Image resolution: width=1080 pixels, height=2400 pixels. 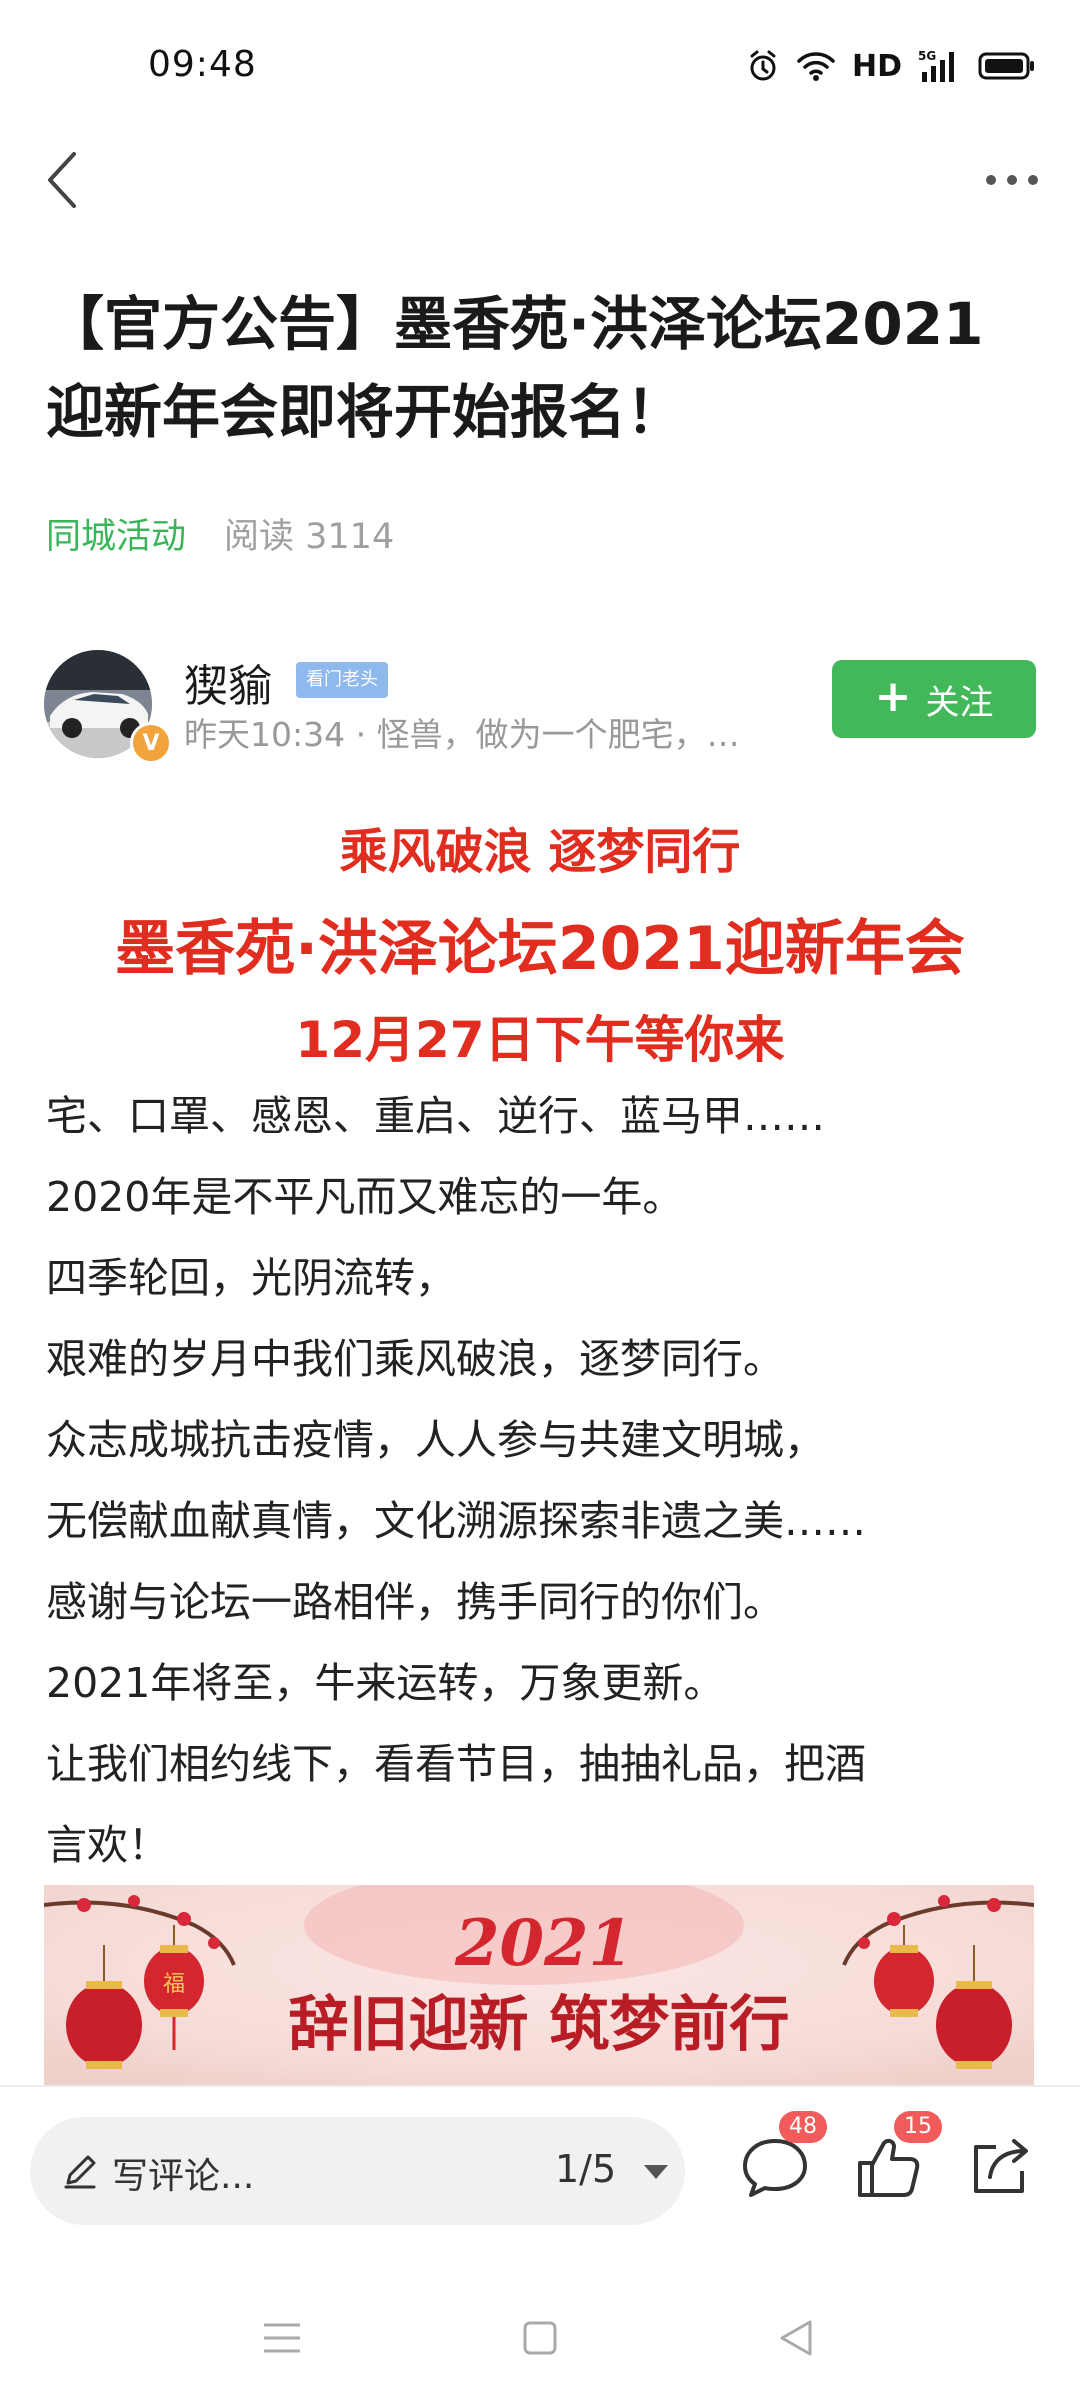 I want to click on alarm-icon, so click(x=763, y=66).